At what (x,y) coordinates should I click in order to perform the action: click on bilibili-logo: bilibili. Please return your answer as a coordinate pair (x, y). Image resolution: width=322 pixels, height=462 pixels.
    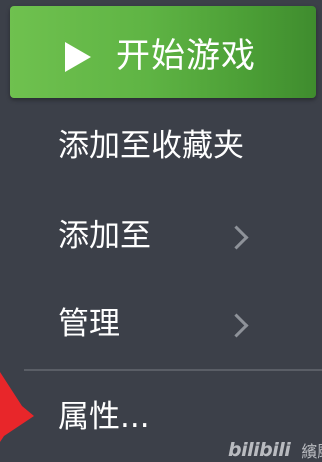
    Looking at the image, I should click on (259, 450).